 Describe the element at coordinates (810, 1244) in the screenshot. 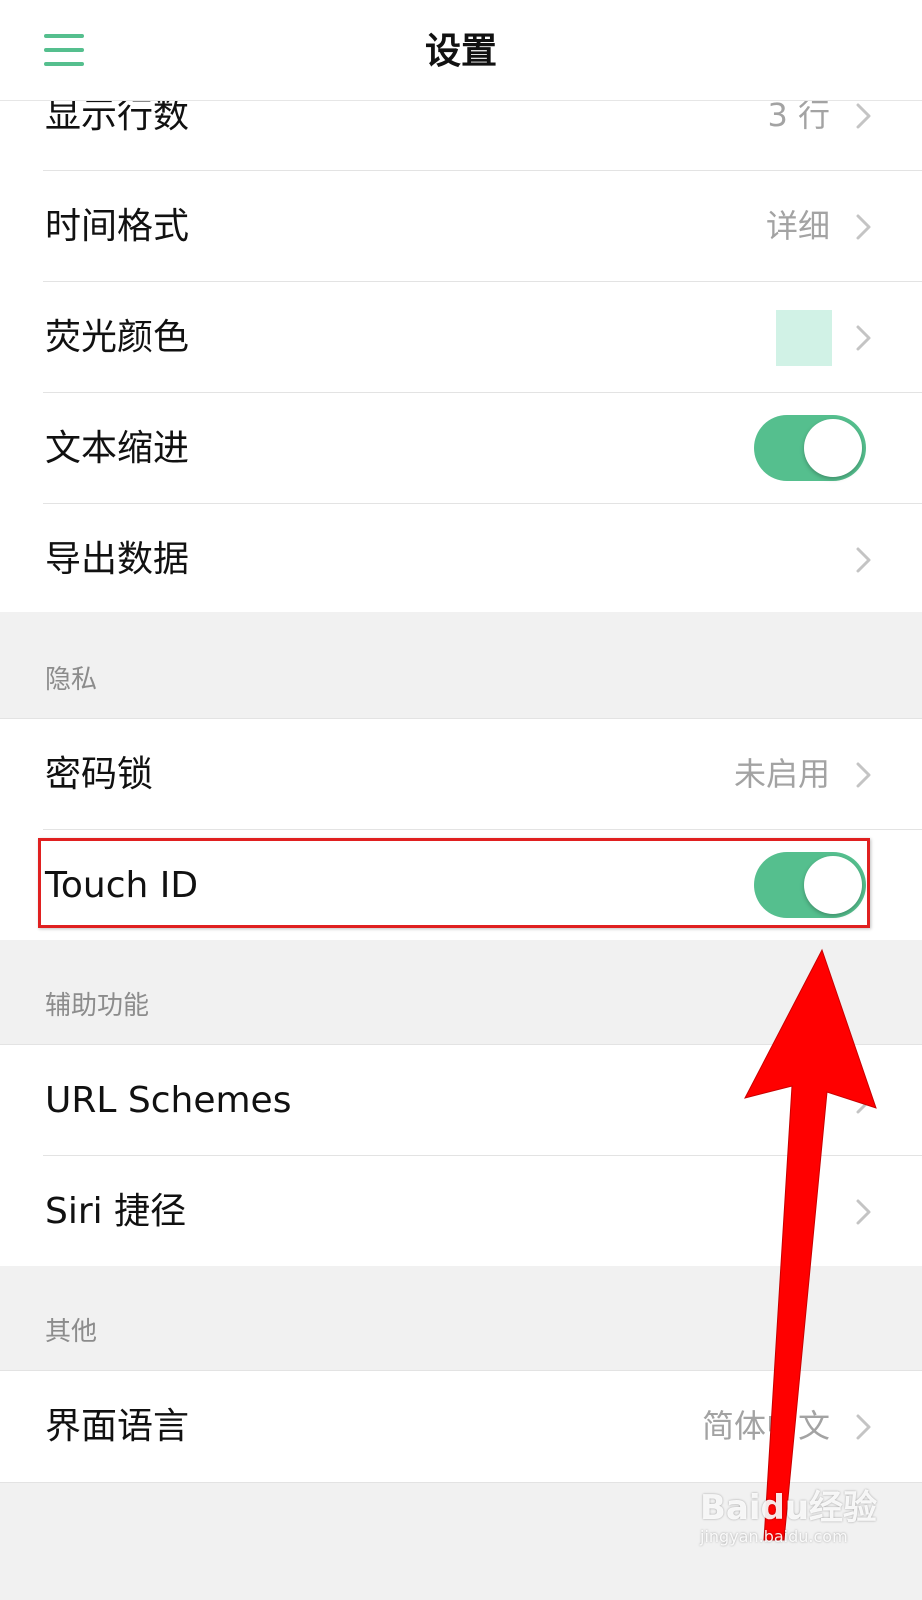

I see `red-arrow-annotation` at that location.